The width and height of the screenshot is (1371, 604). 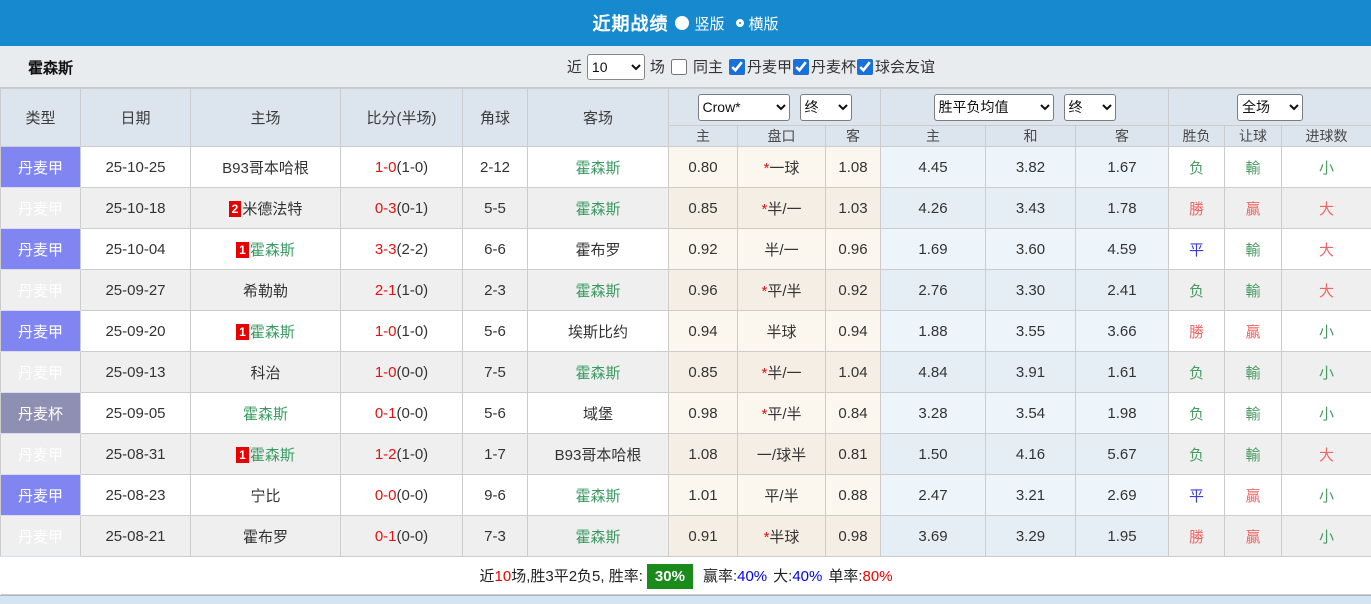 I want to click on col-header-away: 客场, so click(x=598, y=118).